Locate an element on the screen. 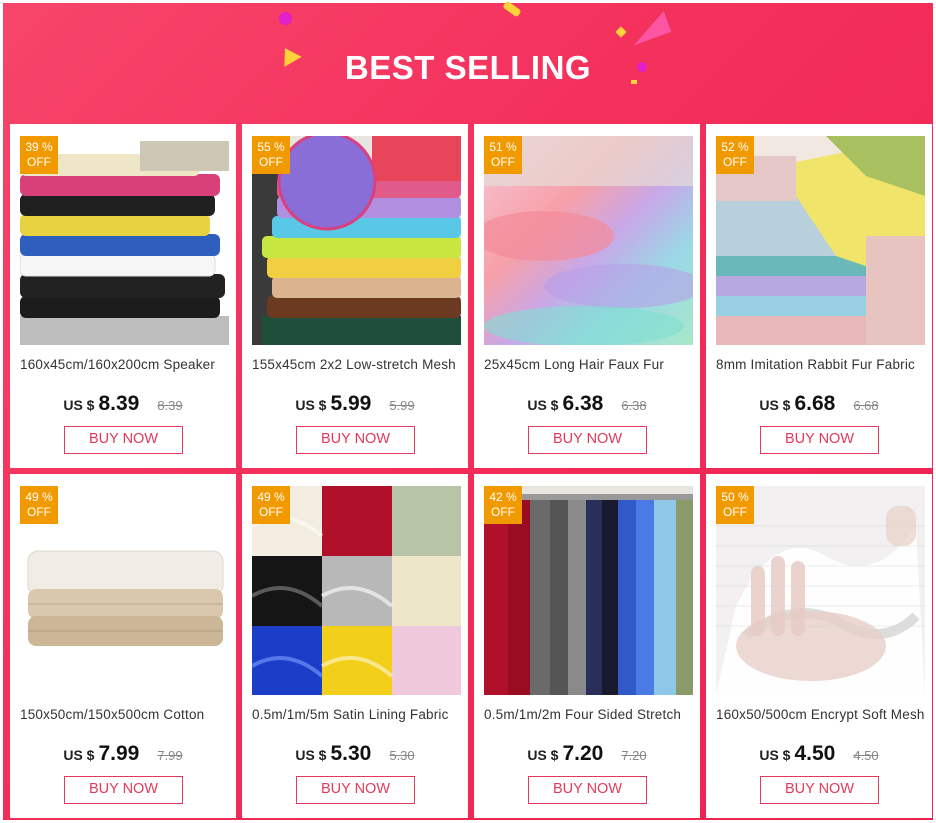 The width and height of the screenshot is (936, 823). price: 8.39 is located at coordinates (119, 403).